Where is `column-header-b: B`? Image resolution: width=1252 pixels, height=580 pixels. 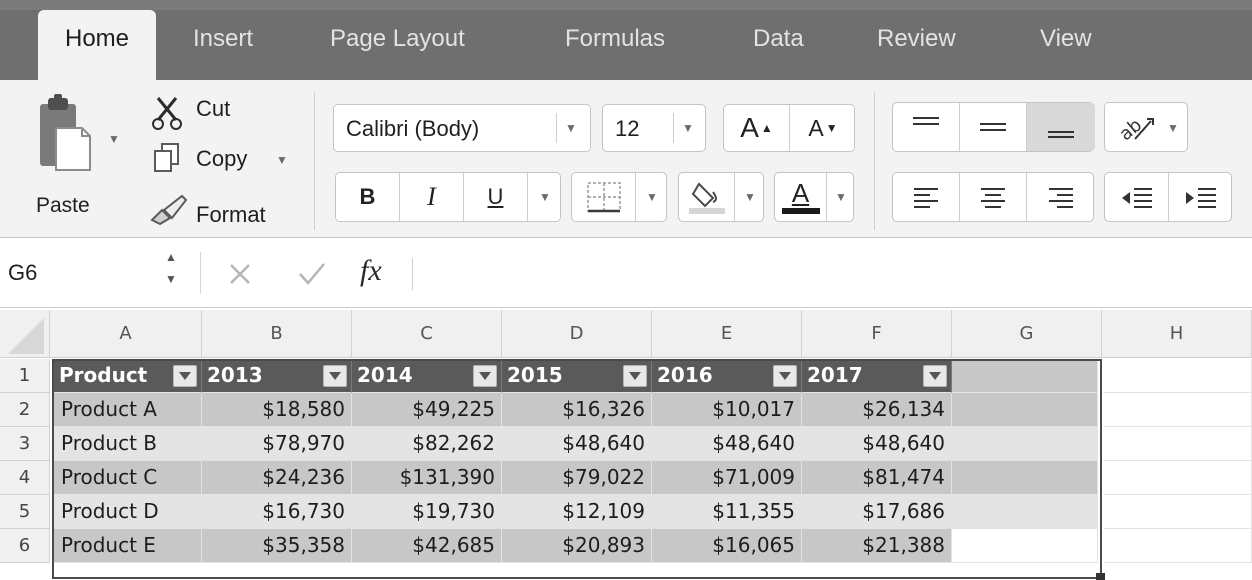 column-header-b: B is located at coordinates (277, 334).